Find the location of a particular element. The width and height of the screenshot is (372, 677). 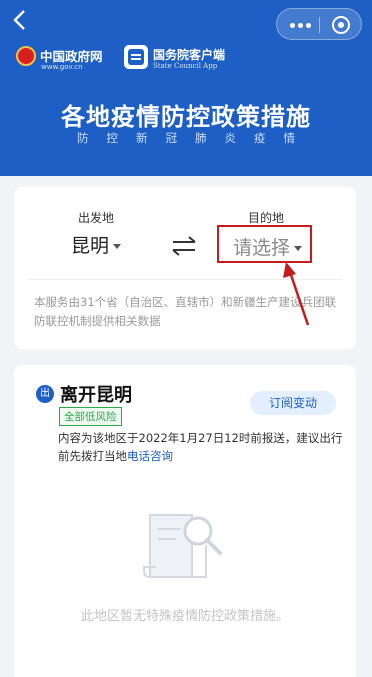

chevron-left-icon is located at coordinates (19, 20).